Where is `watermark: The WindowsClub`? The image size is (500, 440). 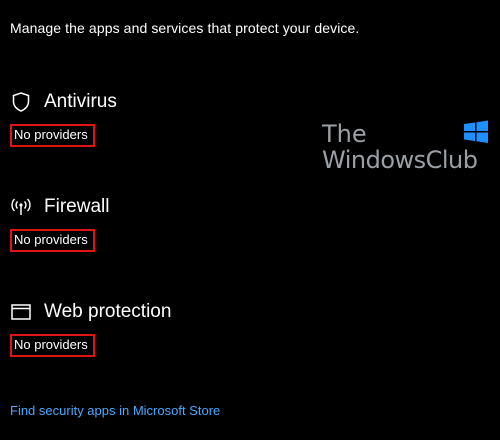
watermark: The WindowsClub is located at coordinates (407, 150).